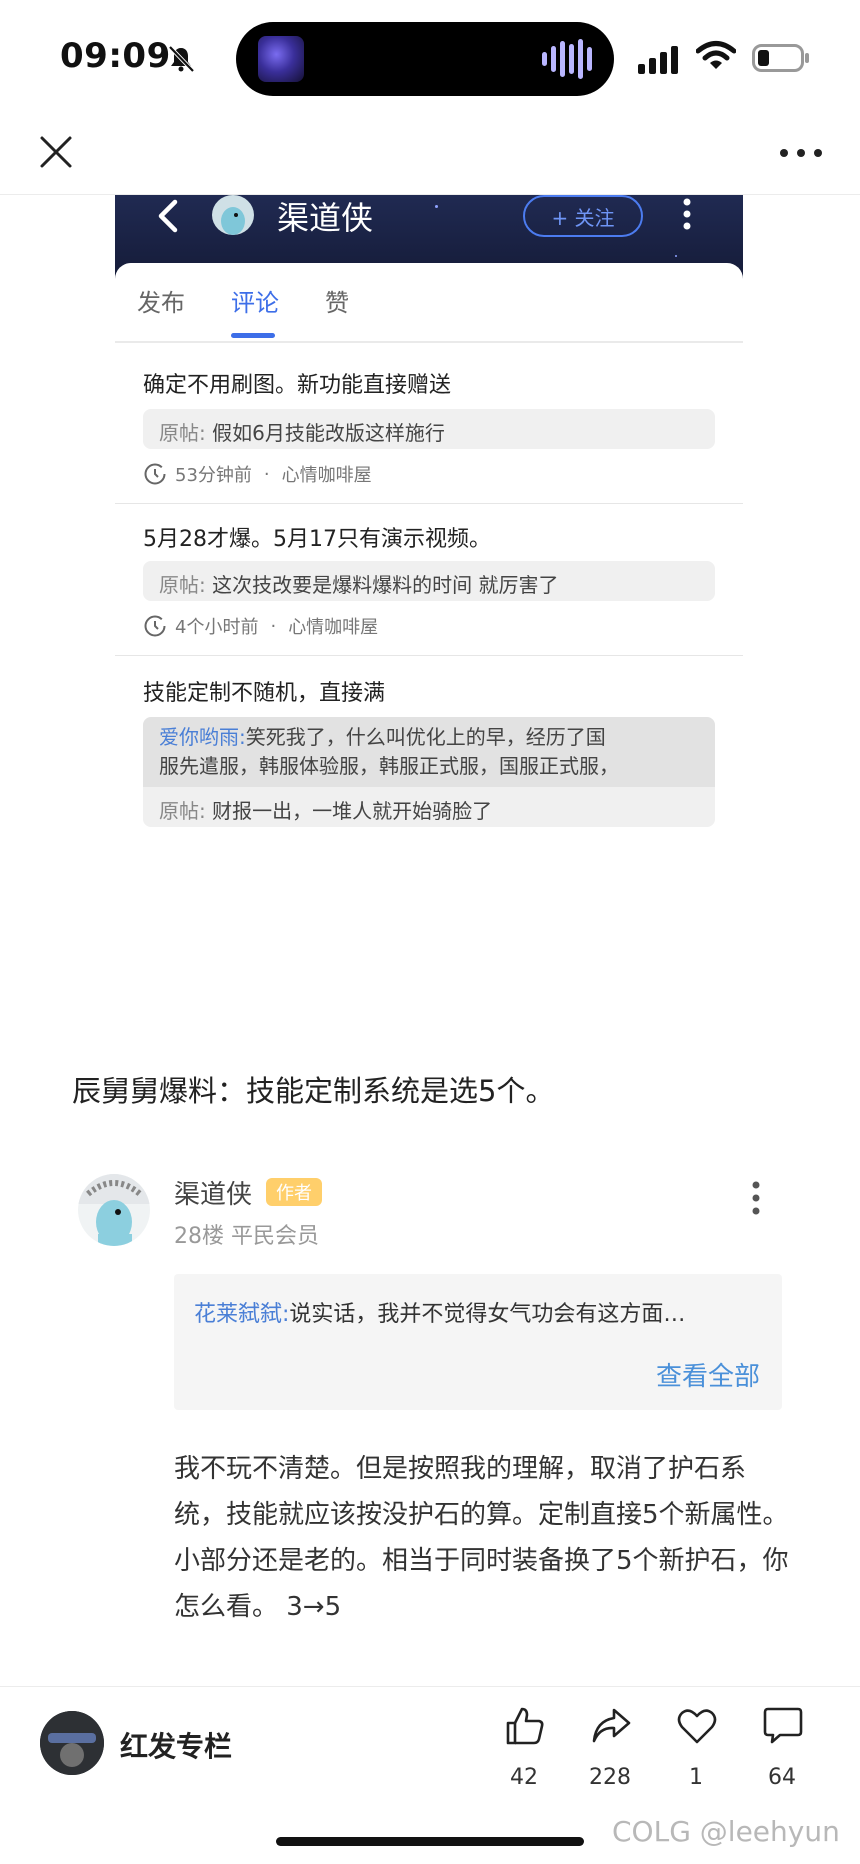 This screenshot has width=860, height=1864. I want to click on embedded-comment-text: 确定不用刷图。新功能直接赠送, so click(297, 385).